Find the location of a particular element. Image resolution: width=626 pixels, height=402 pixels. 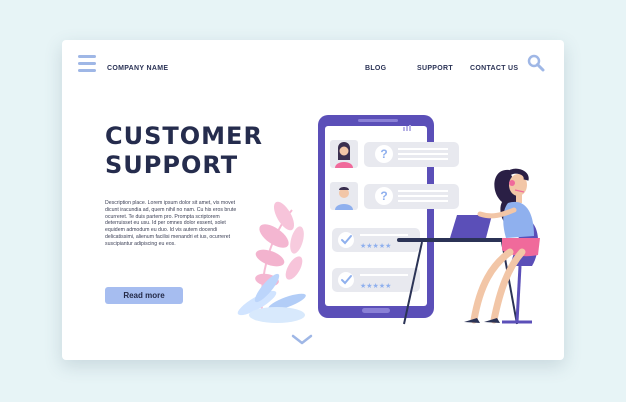

chevron-down-icon is located at coordinates (302, 340).